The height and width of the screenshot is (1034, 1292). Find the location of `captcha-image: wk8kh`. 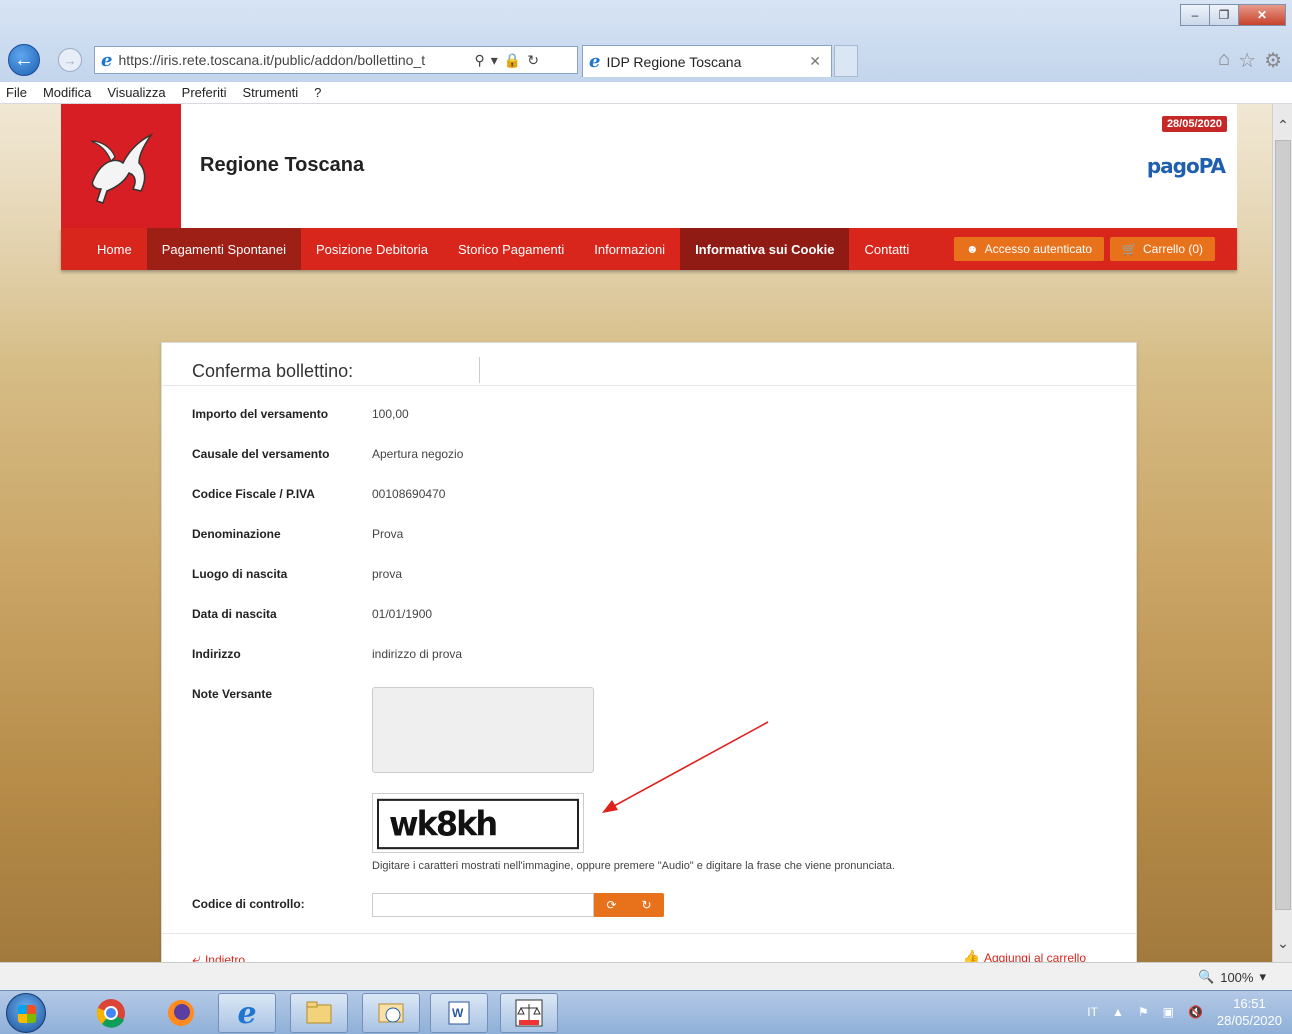

captcha-image: wk8kh is located at coordinates (478, 823).